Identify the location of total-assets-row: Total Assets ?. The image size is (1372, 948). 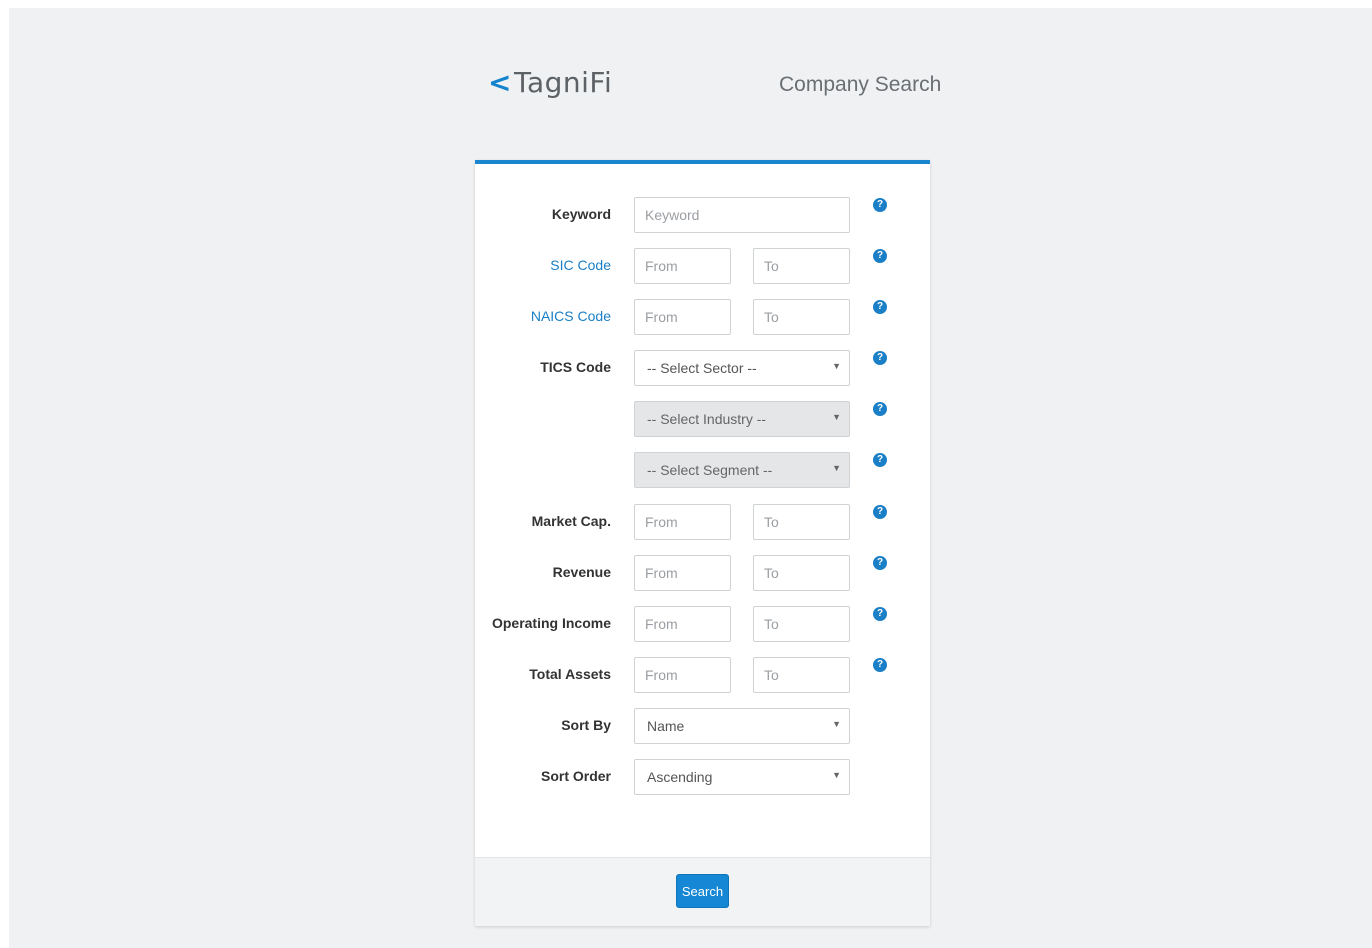
(702, 675).